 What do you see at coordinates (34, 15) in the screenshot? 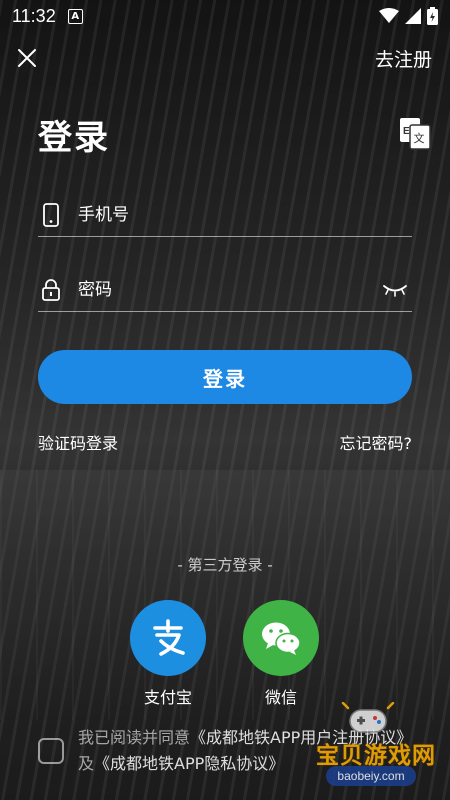
I see `status-time: 11:32` at bounding box center [34, 15].